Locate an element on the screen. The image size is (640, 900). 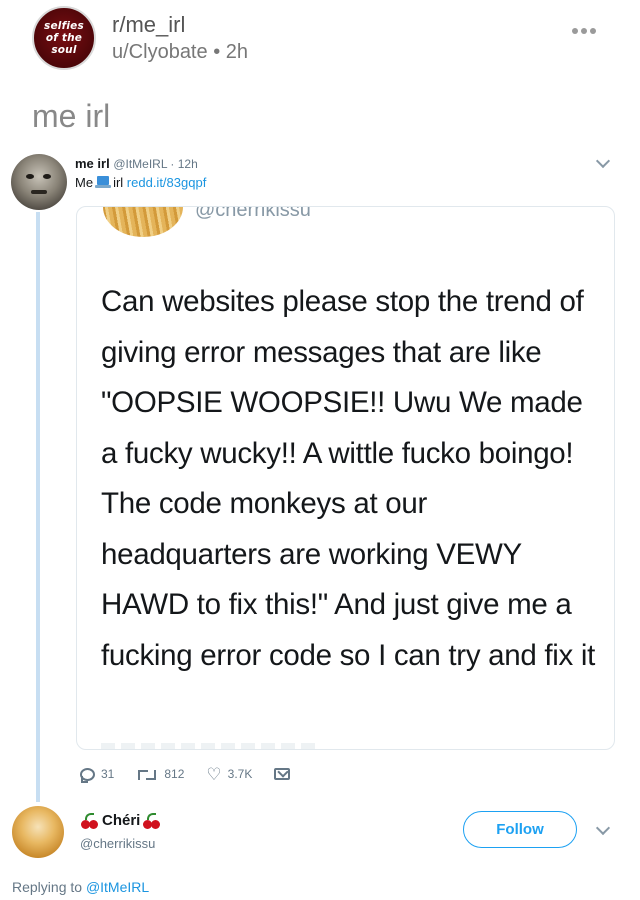
reply-author-handle: @cherrikissu is located at coordinates (118, 843).